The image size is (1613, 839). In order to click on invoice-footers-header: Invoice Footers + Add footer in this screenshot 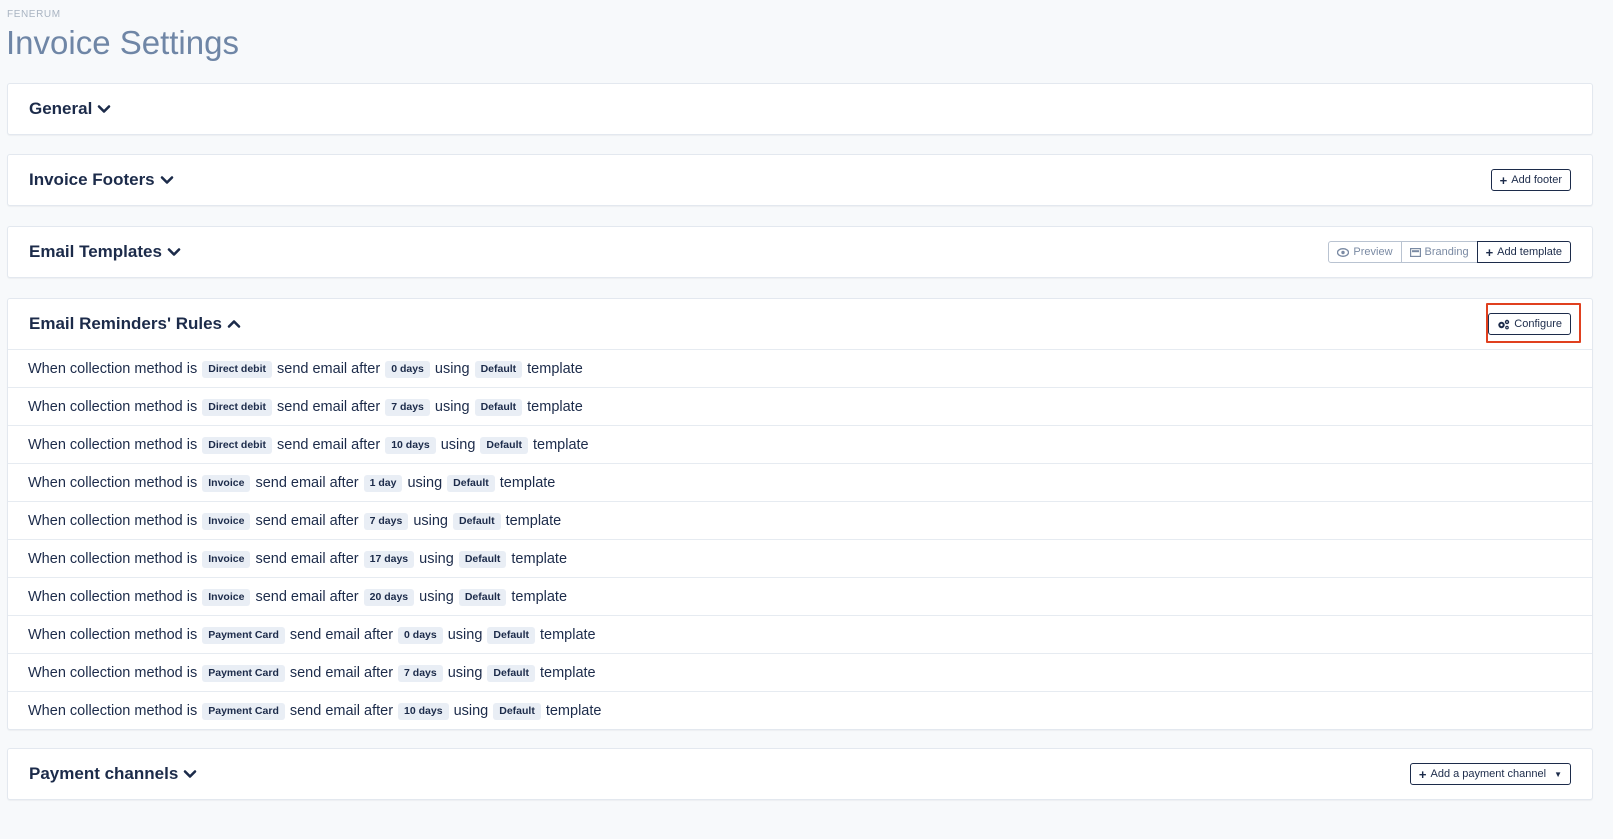, I will do `click(800, 180)`.